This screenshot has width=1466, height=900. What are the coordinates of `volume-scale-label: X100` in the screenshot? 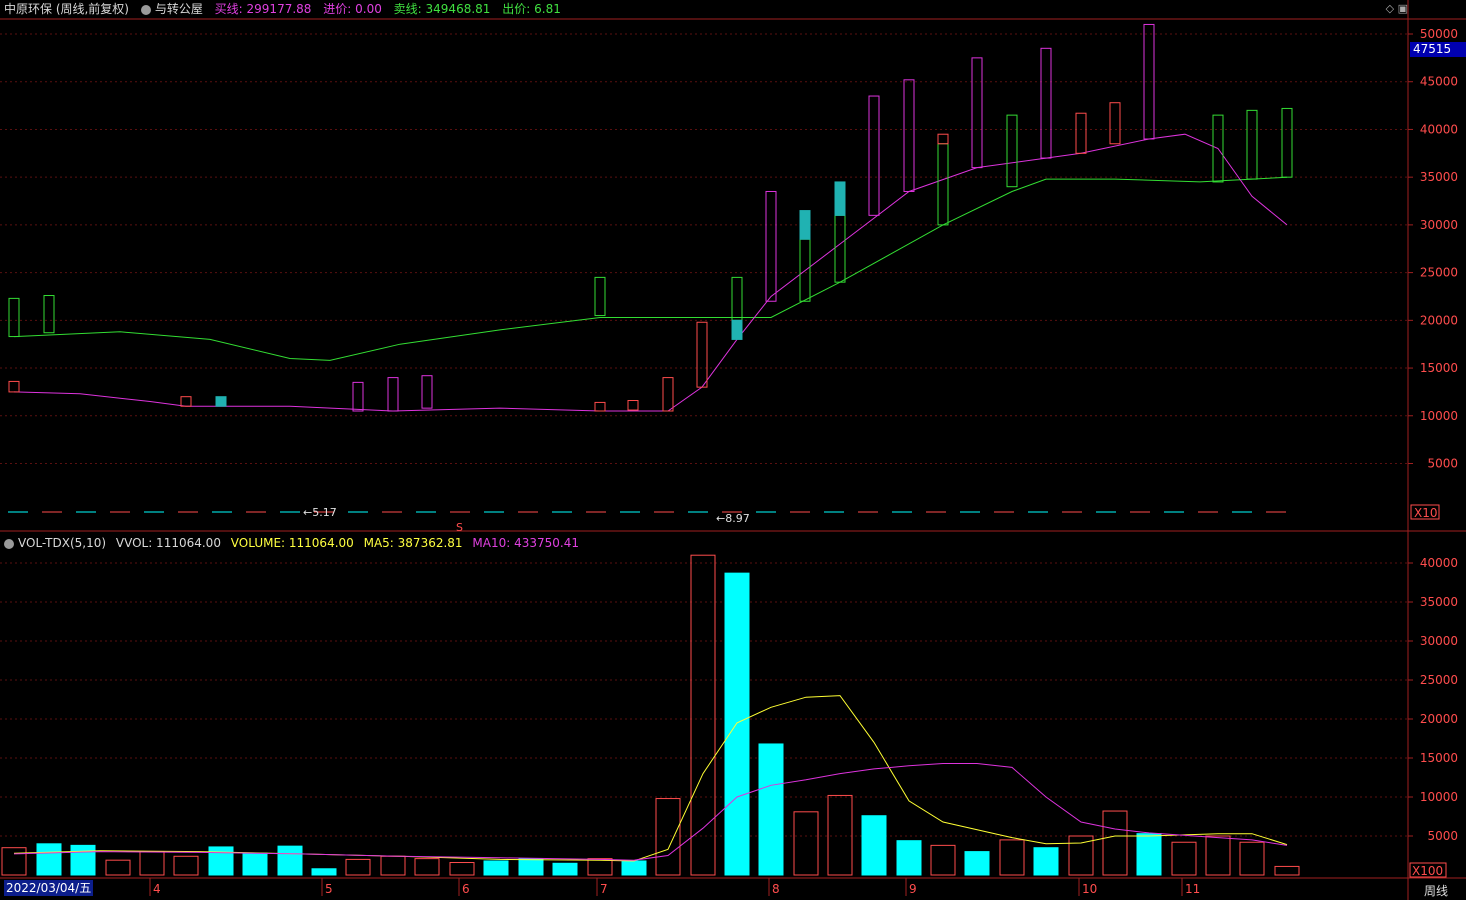 It's located at (1427, 871).